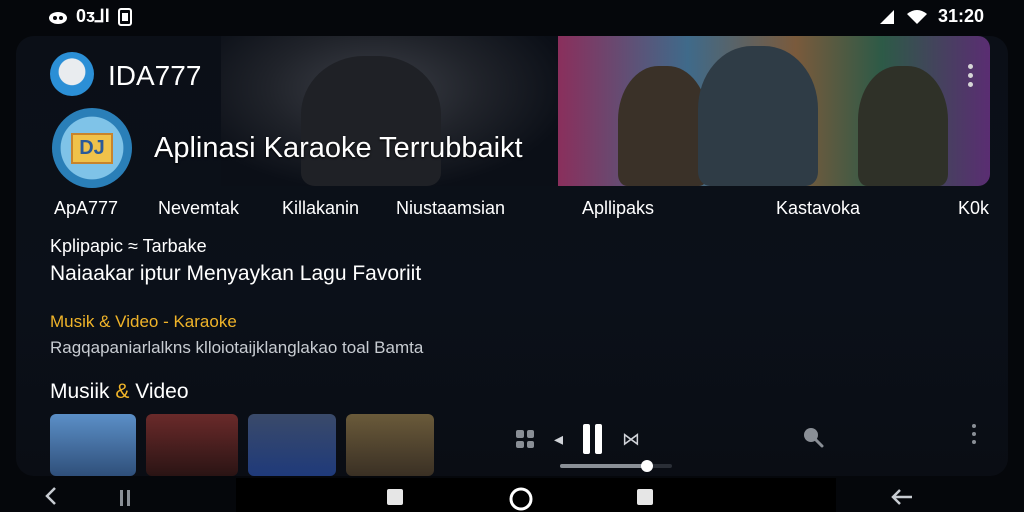 Image resolution: width=1024 pixels, height=512 pixels. I want to click on nav-center, so click(536, 495).